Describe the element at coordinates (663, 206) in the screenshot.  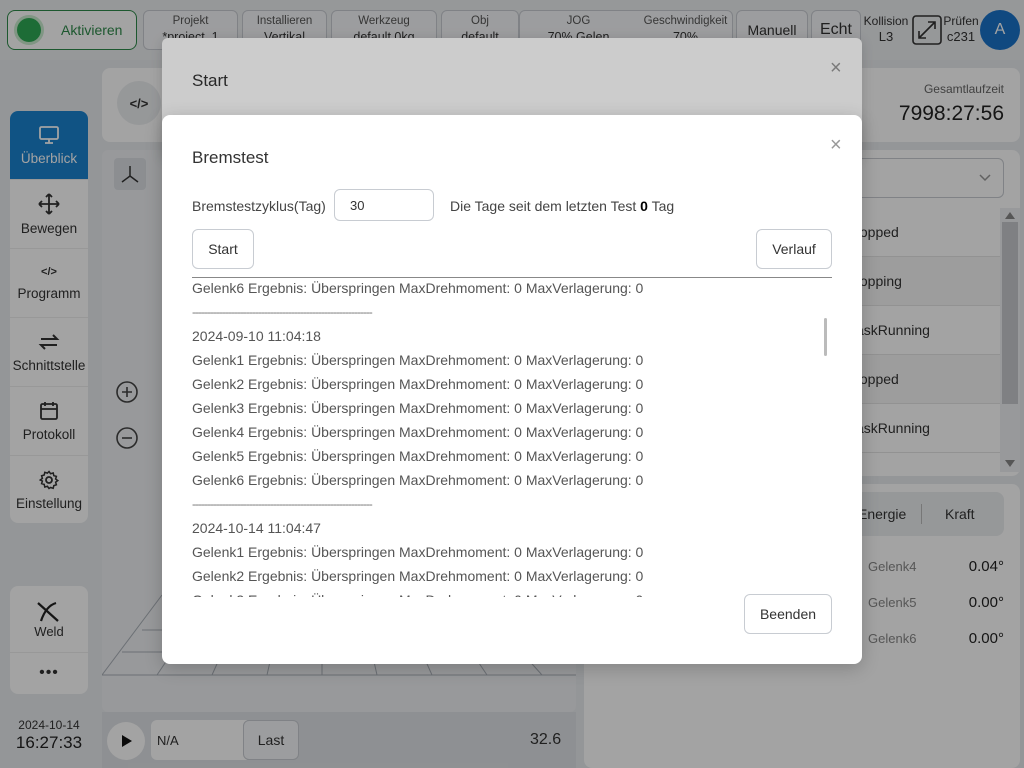
I see `days-suffix: Tag` at that location.